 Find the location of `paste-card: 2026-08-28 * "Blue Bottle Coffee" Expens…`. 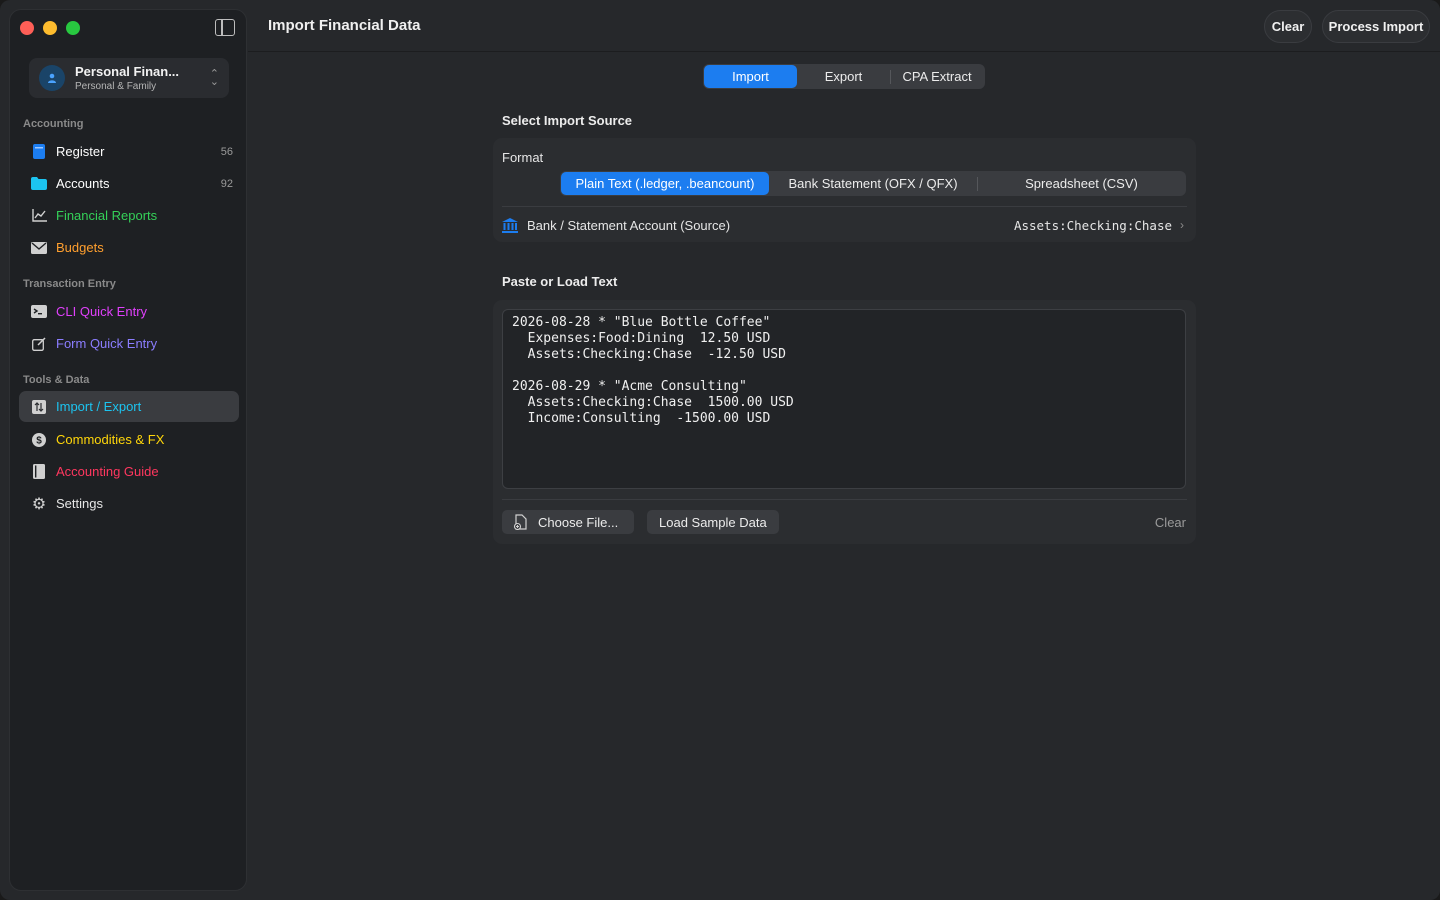

paste-card: 2026-08-28 * "Blue Bottle Coffee" Expens… is located at coordinates (844, 422).